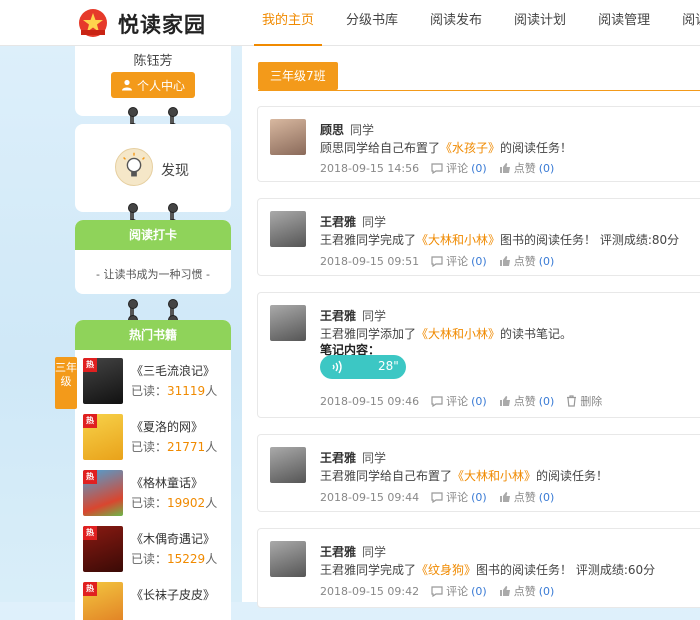  I want to click on hot-books-title: 热门书籍, so click(153, 335).